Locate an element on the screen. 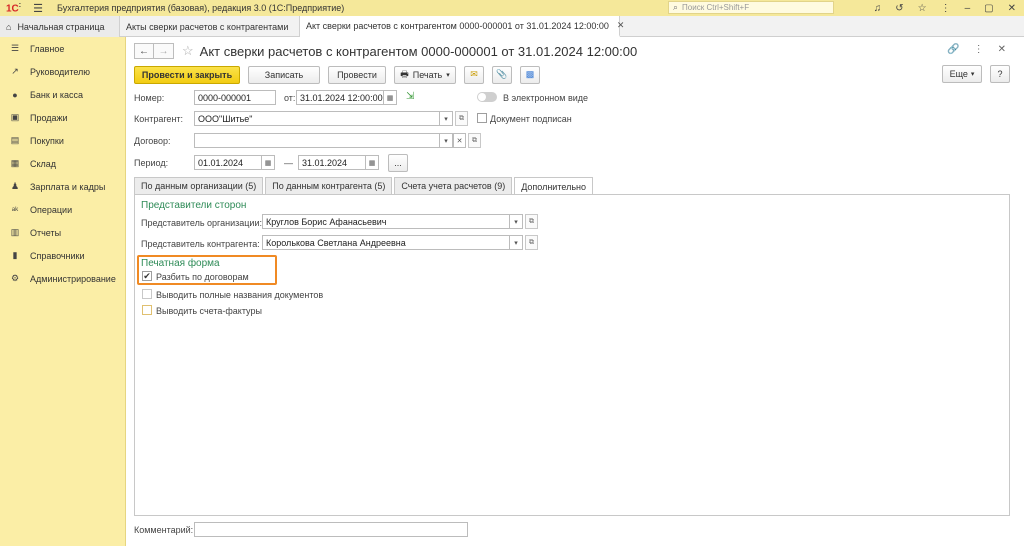  sidebar-item-operations: ᵃᵏ Операции is located at coordinates (62, 209).